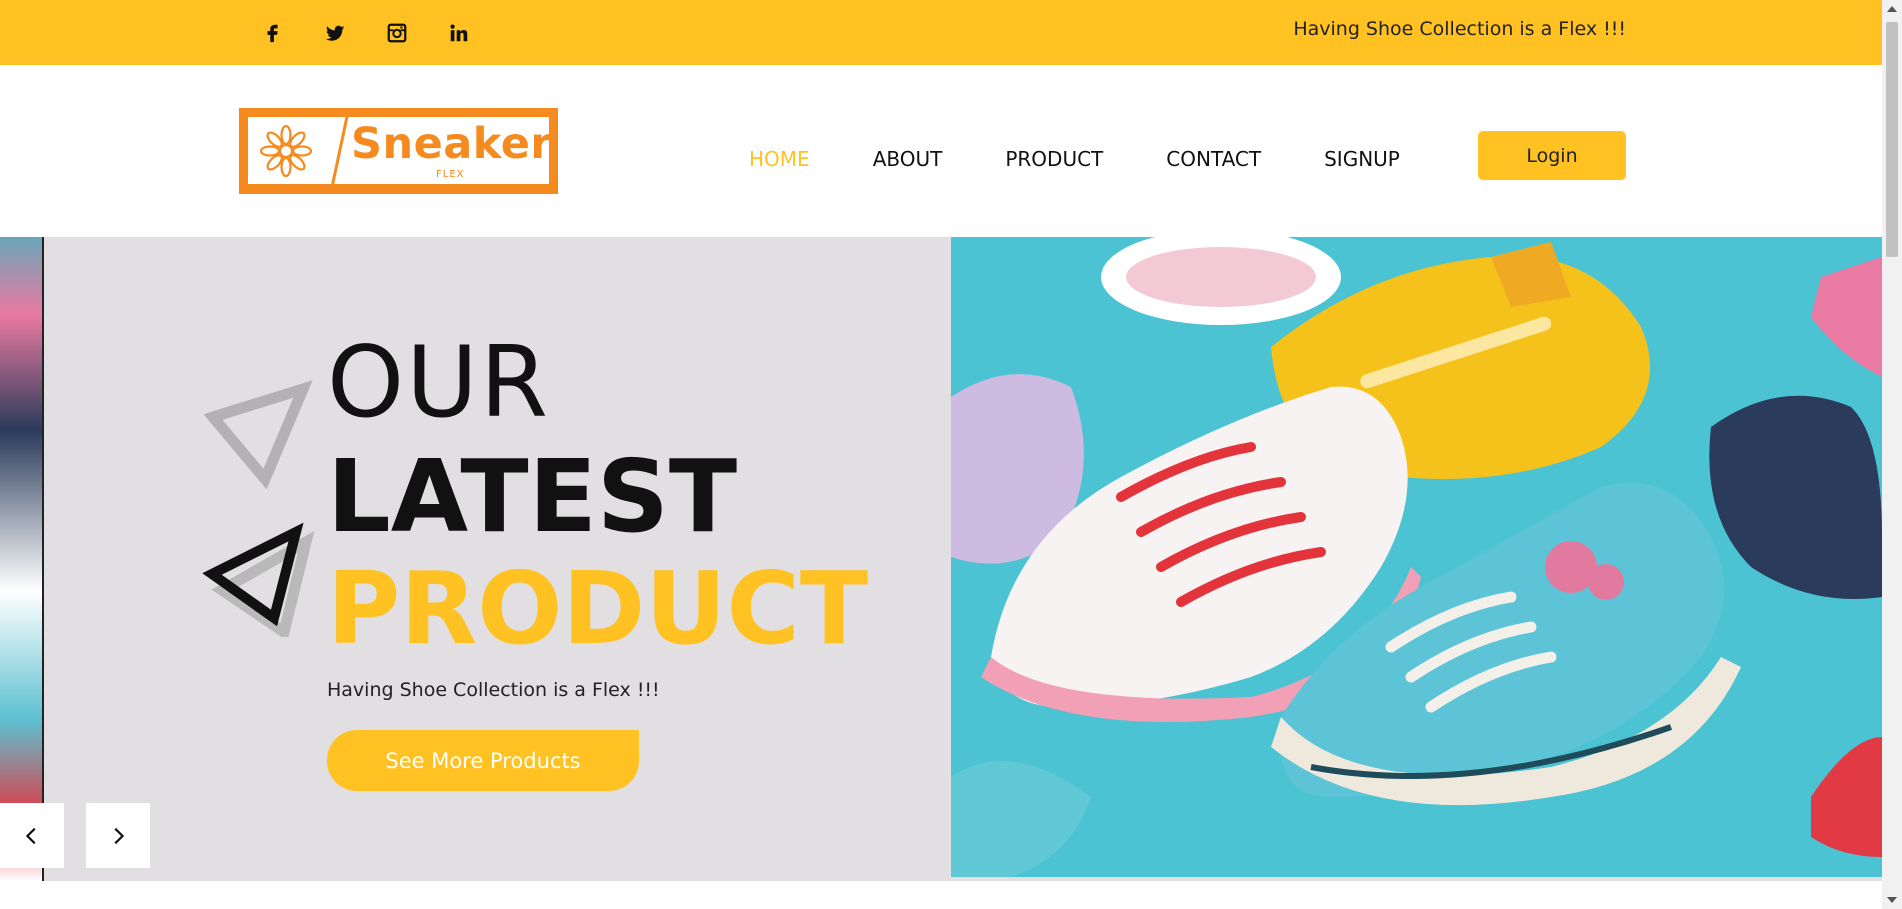  I want to click on hero-heading-line3: PRODUCT, so click(598, 608).